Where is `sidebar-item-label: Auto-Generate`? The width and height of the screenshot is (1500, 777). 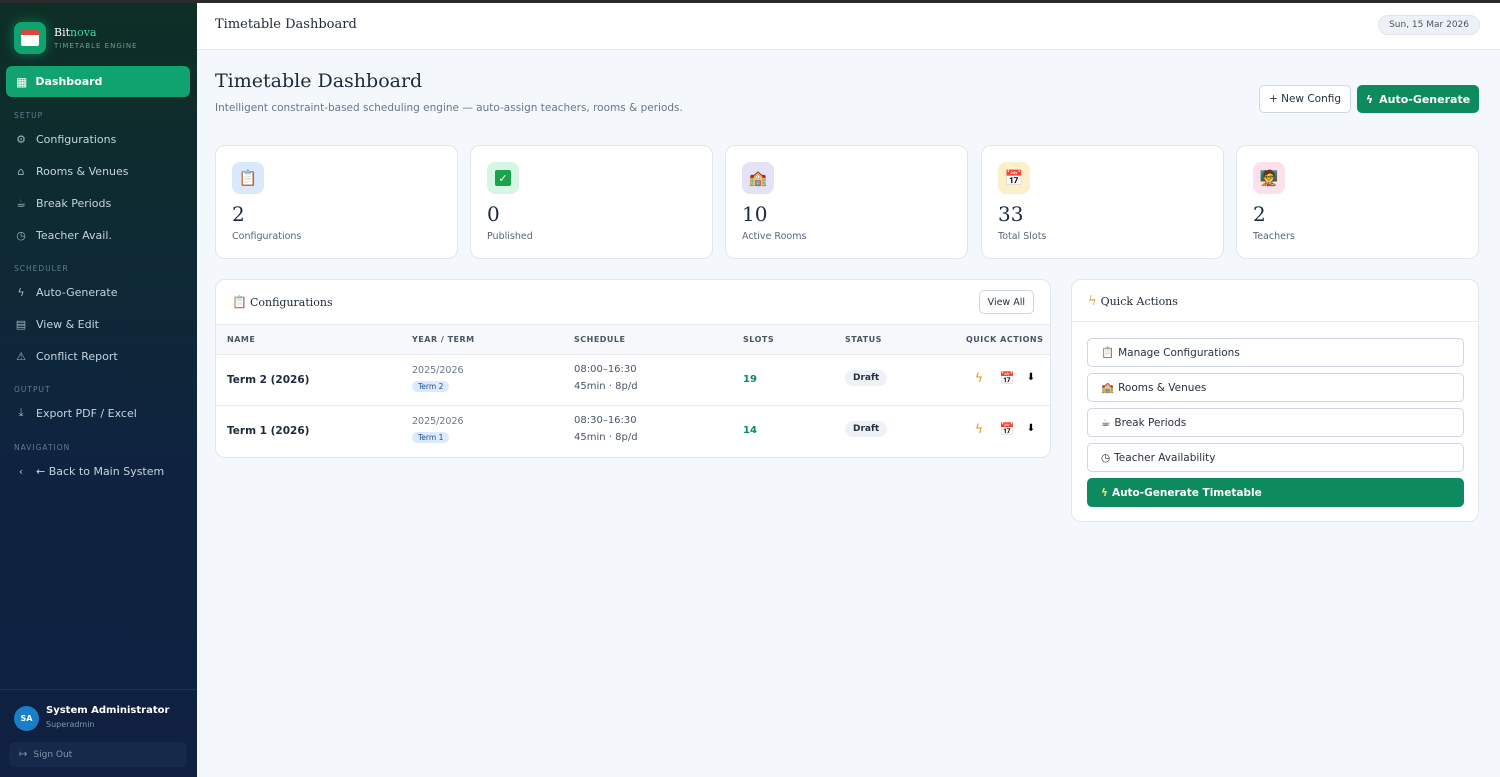 sidebar-item-label: Auto-Generate is located at coordinates (77, 292).